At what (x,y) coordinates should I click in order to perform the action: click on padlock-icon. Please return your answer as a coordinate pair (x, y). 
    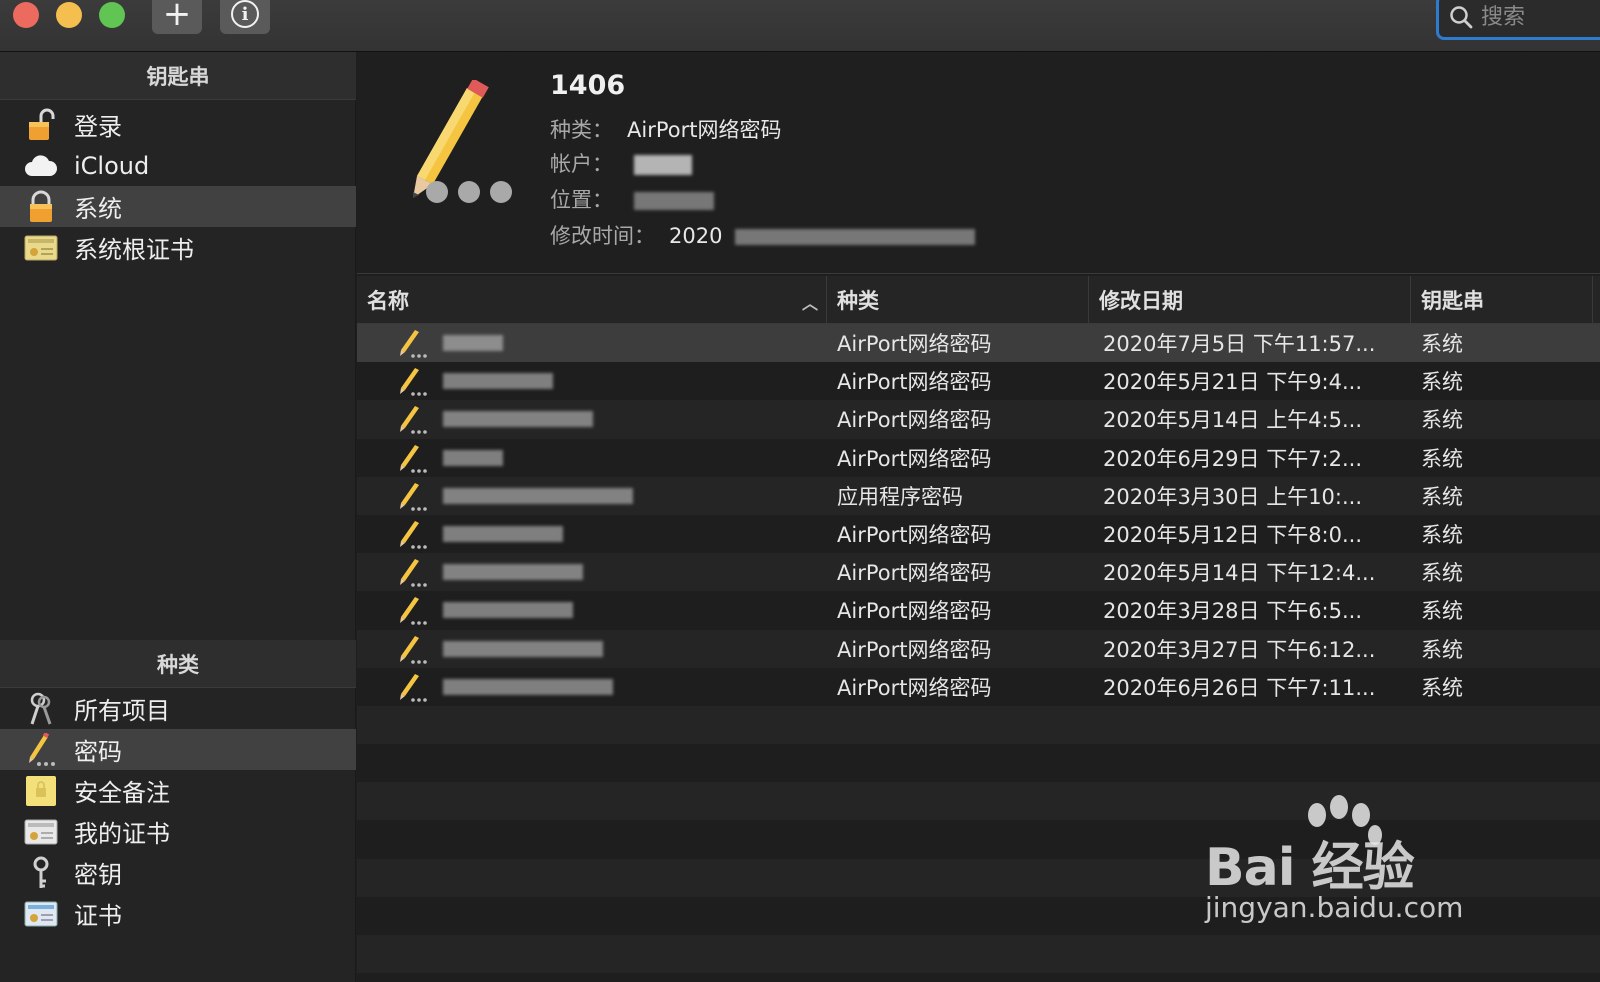
    Looking at the image, I should click on (41, 207).